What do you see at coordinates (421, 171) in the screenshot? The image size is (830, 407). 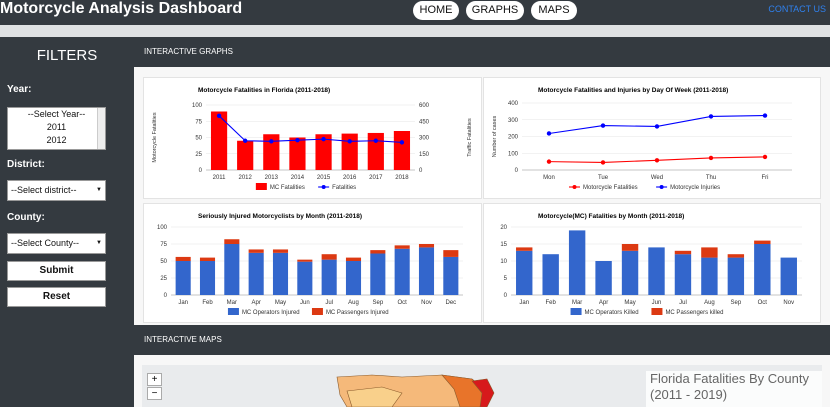 I see `y2-tick-label: 0` at bounding box center [421, 171].